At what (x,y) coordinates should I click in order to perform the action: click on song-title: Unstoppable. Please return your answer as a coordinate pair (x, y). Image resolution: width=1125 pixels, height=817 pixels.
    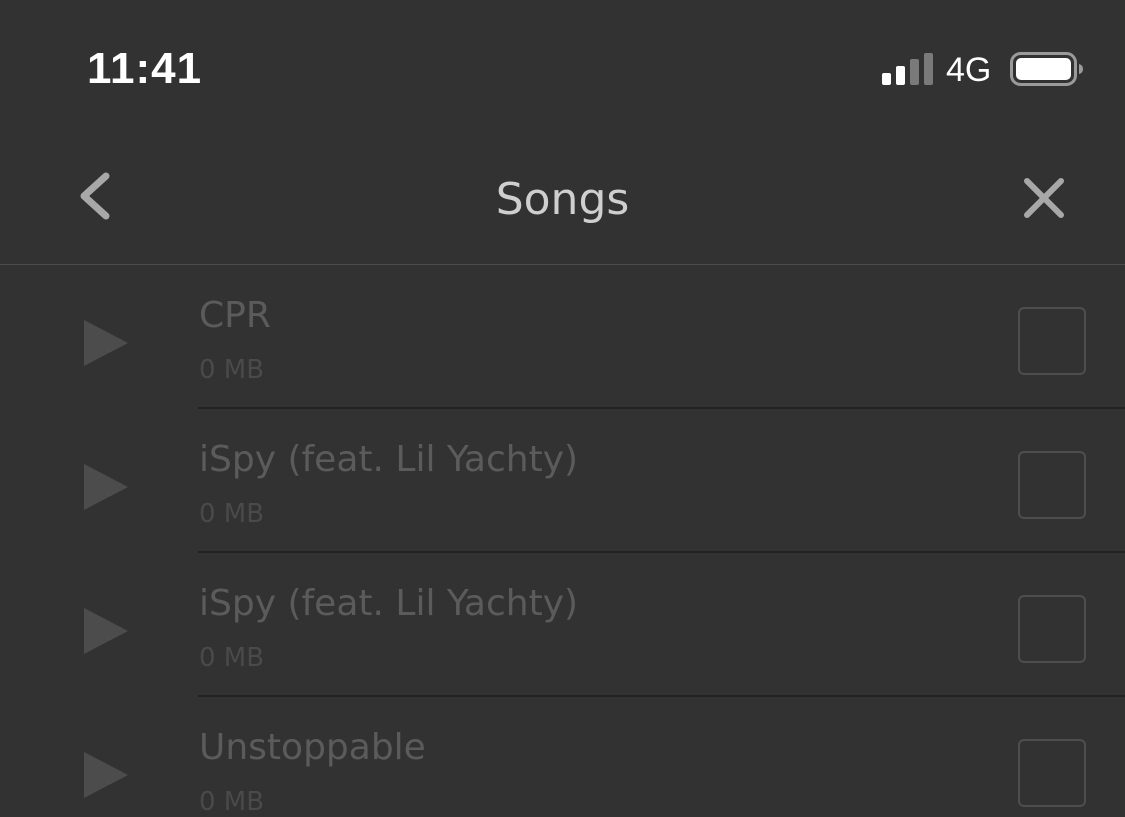
    Looking at the image, I should click on (312, 747).